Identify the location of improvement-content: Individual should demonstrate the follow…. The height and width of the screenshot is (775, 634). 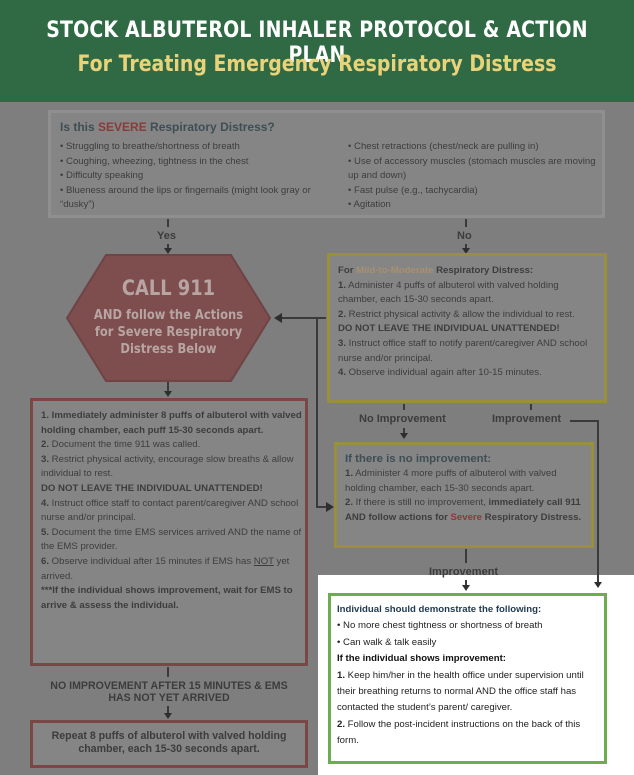
(469, 676).